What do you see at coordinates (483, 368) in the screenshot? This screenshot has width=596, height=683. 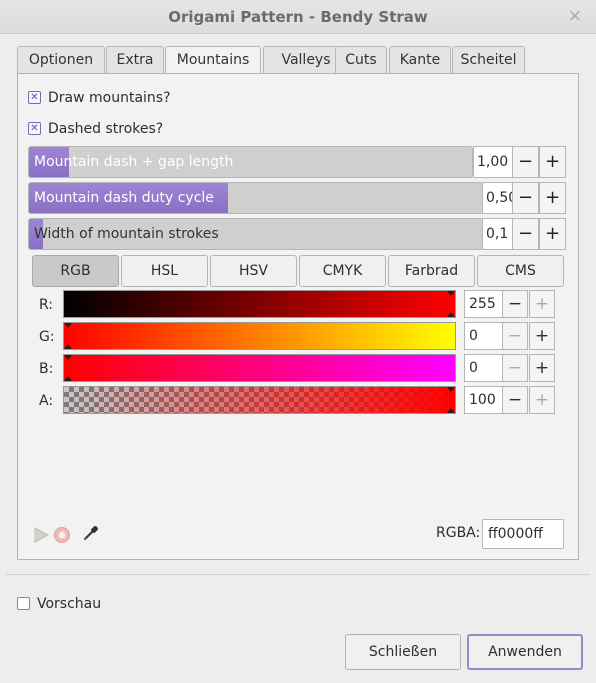 I see `blue-value-field: 0` at bounding box center [483, 368].